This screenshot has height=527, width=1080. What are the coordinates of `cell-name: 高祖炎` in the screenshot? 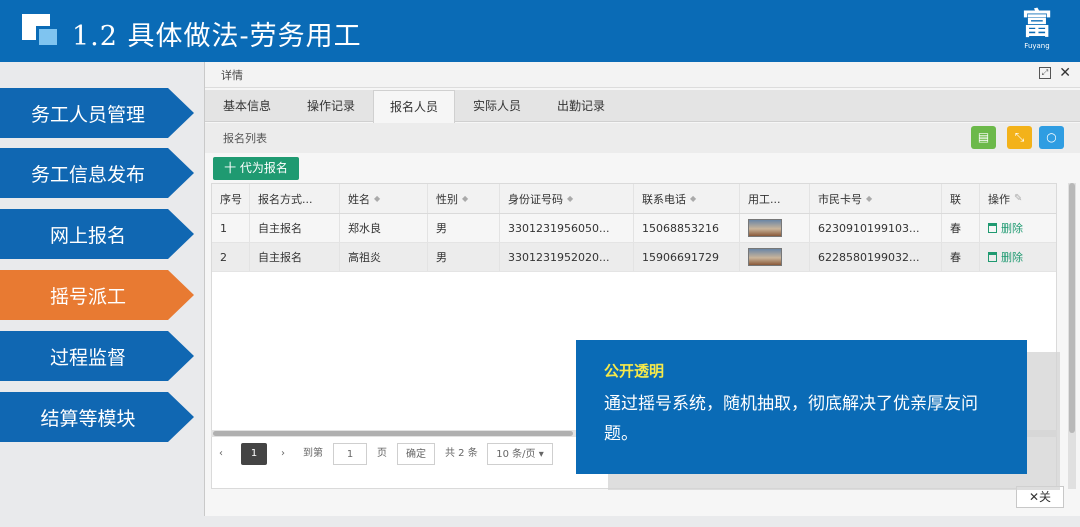 It's located at (384, 257).